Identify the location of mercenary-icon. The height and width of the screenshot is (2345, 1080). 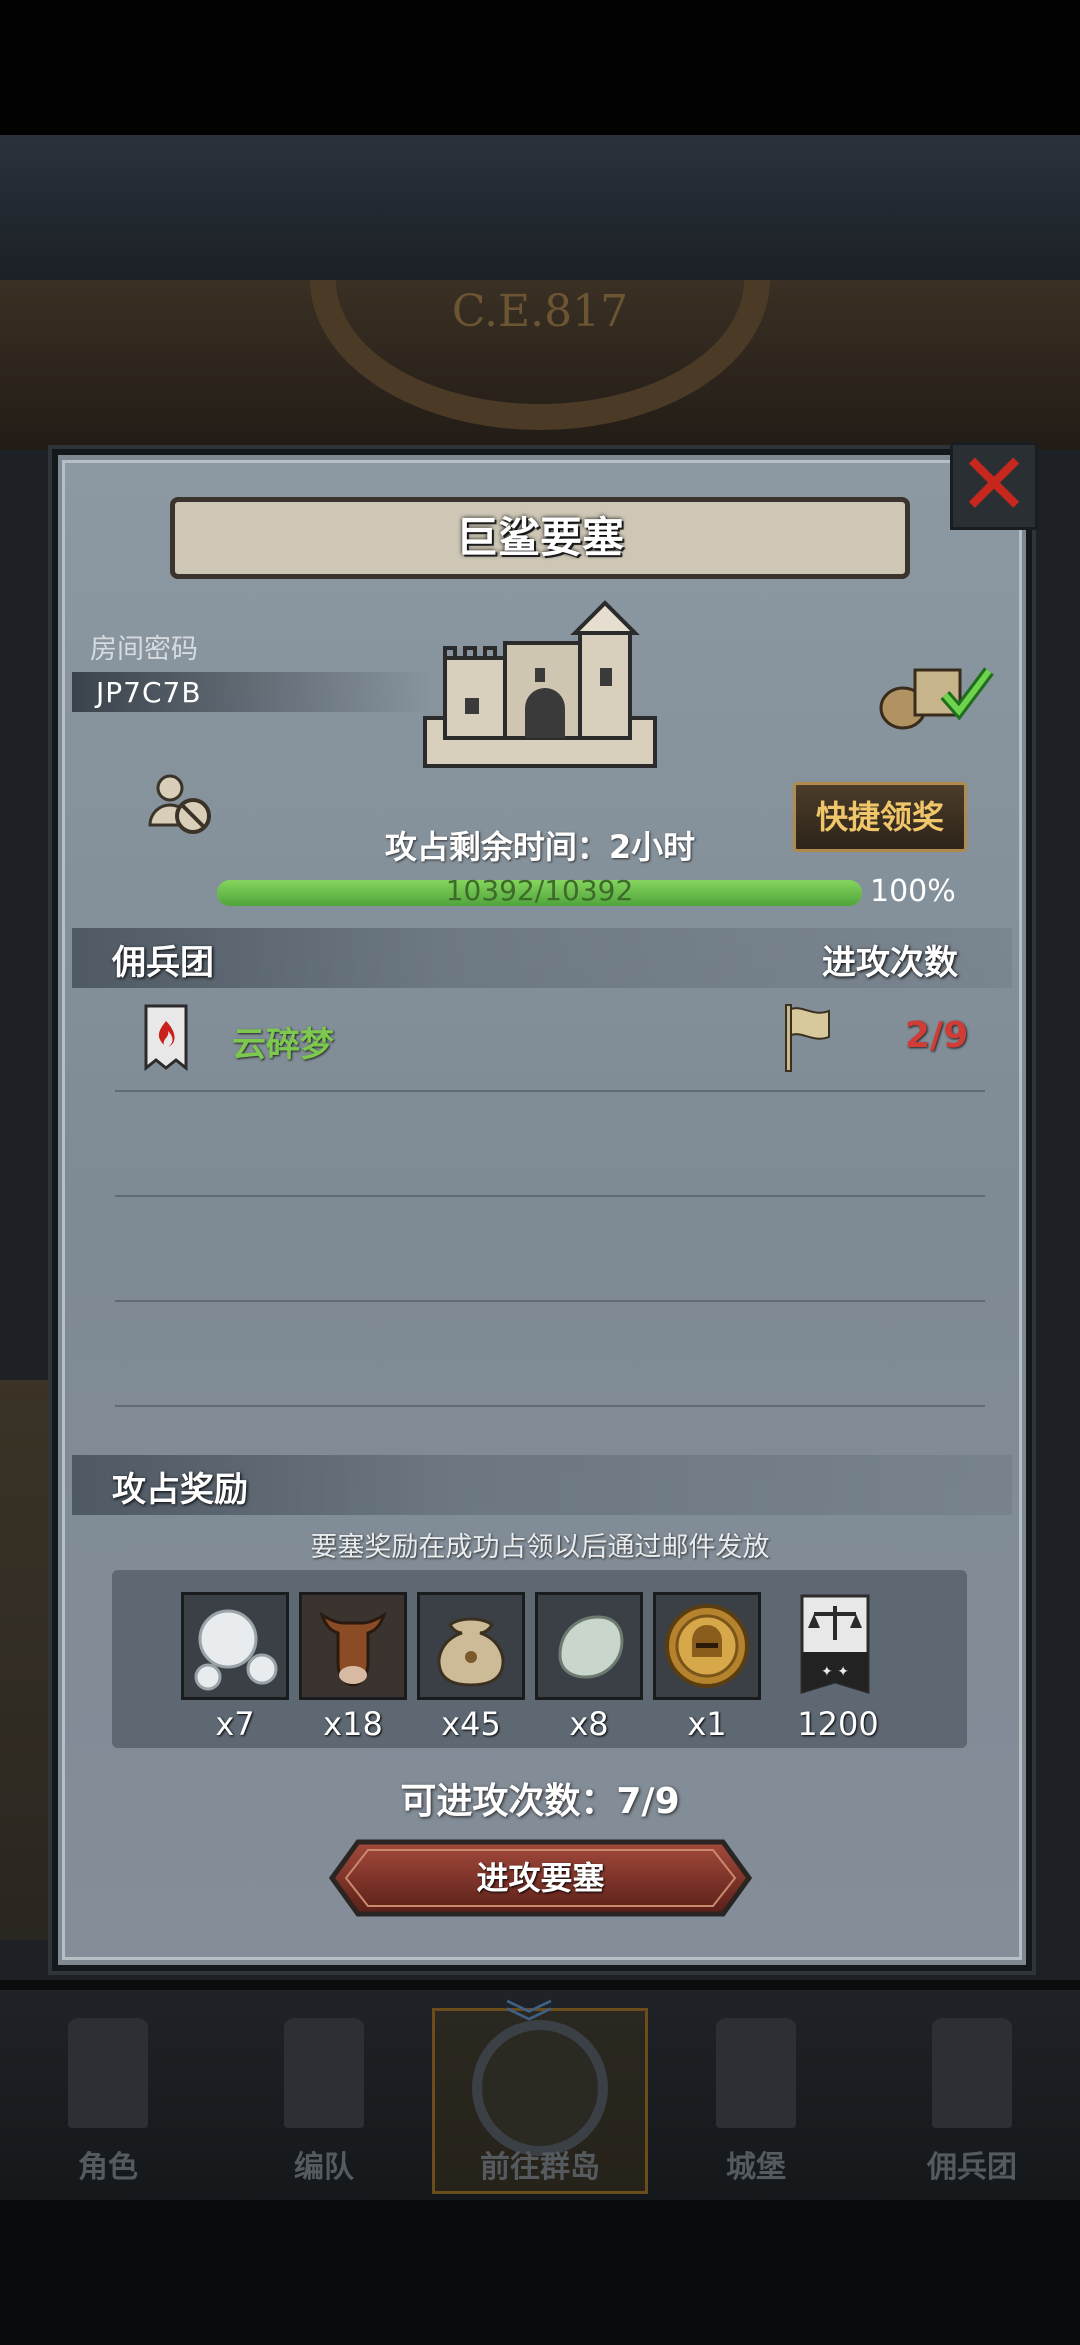
(972, 2073).